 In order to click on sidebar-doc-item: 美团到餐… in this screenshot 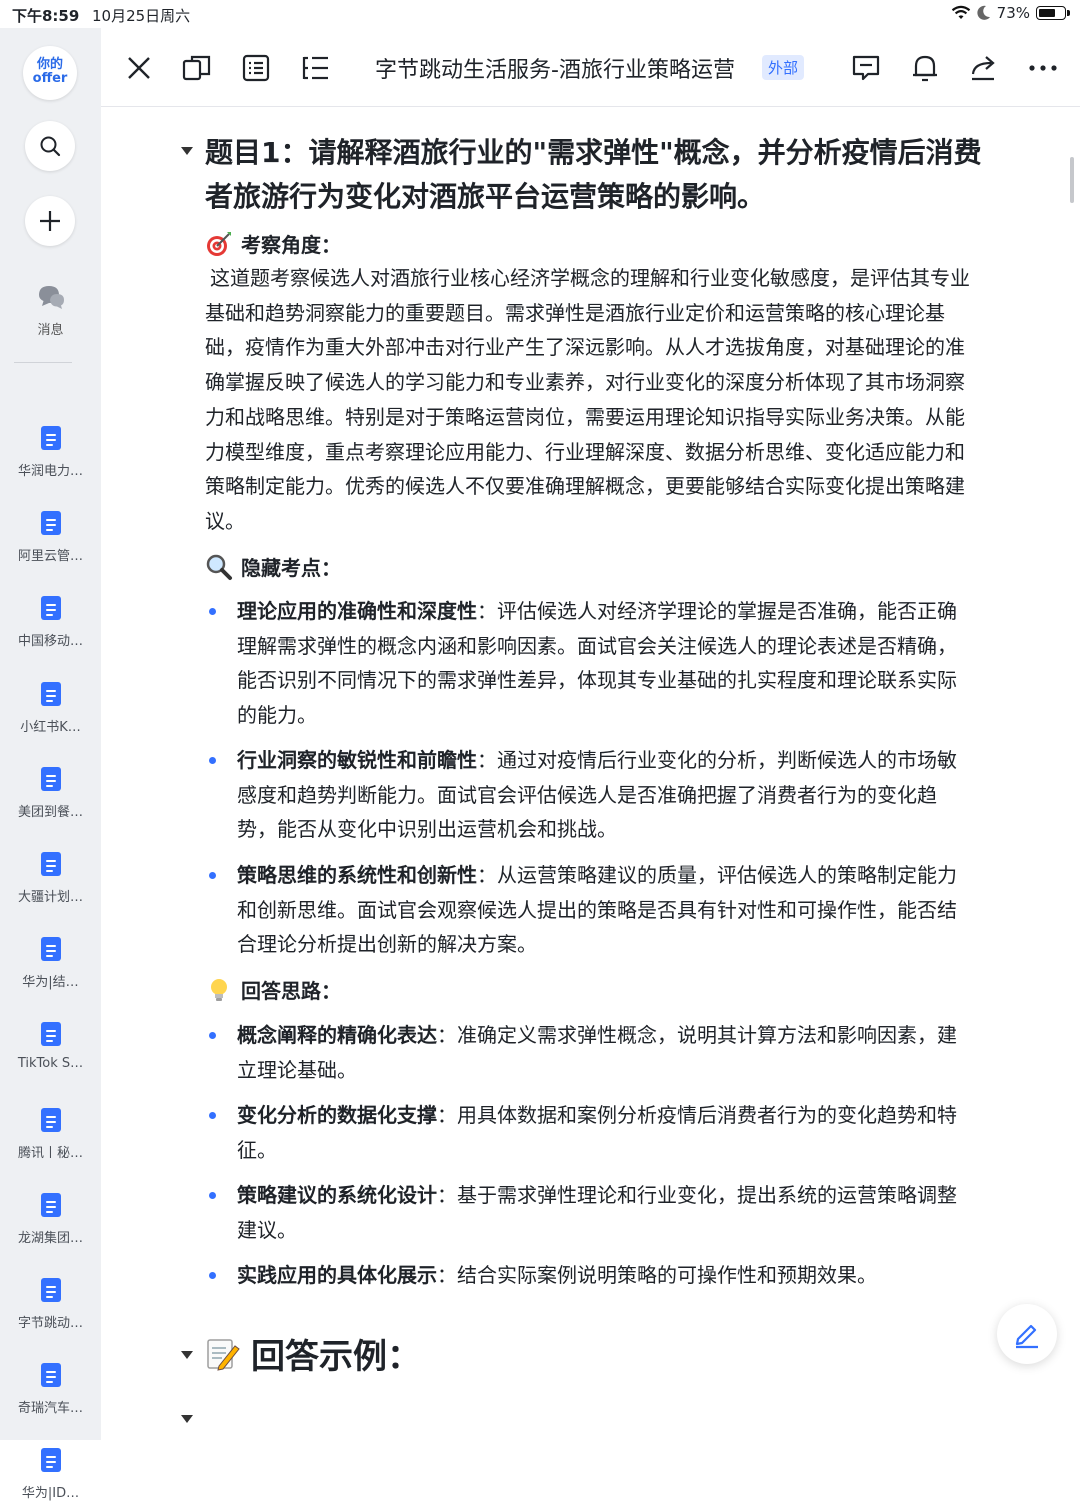, I will do `click(50, 793)`.